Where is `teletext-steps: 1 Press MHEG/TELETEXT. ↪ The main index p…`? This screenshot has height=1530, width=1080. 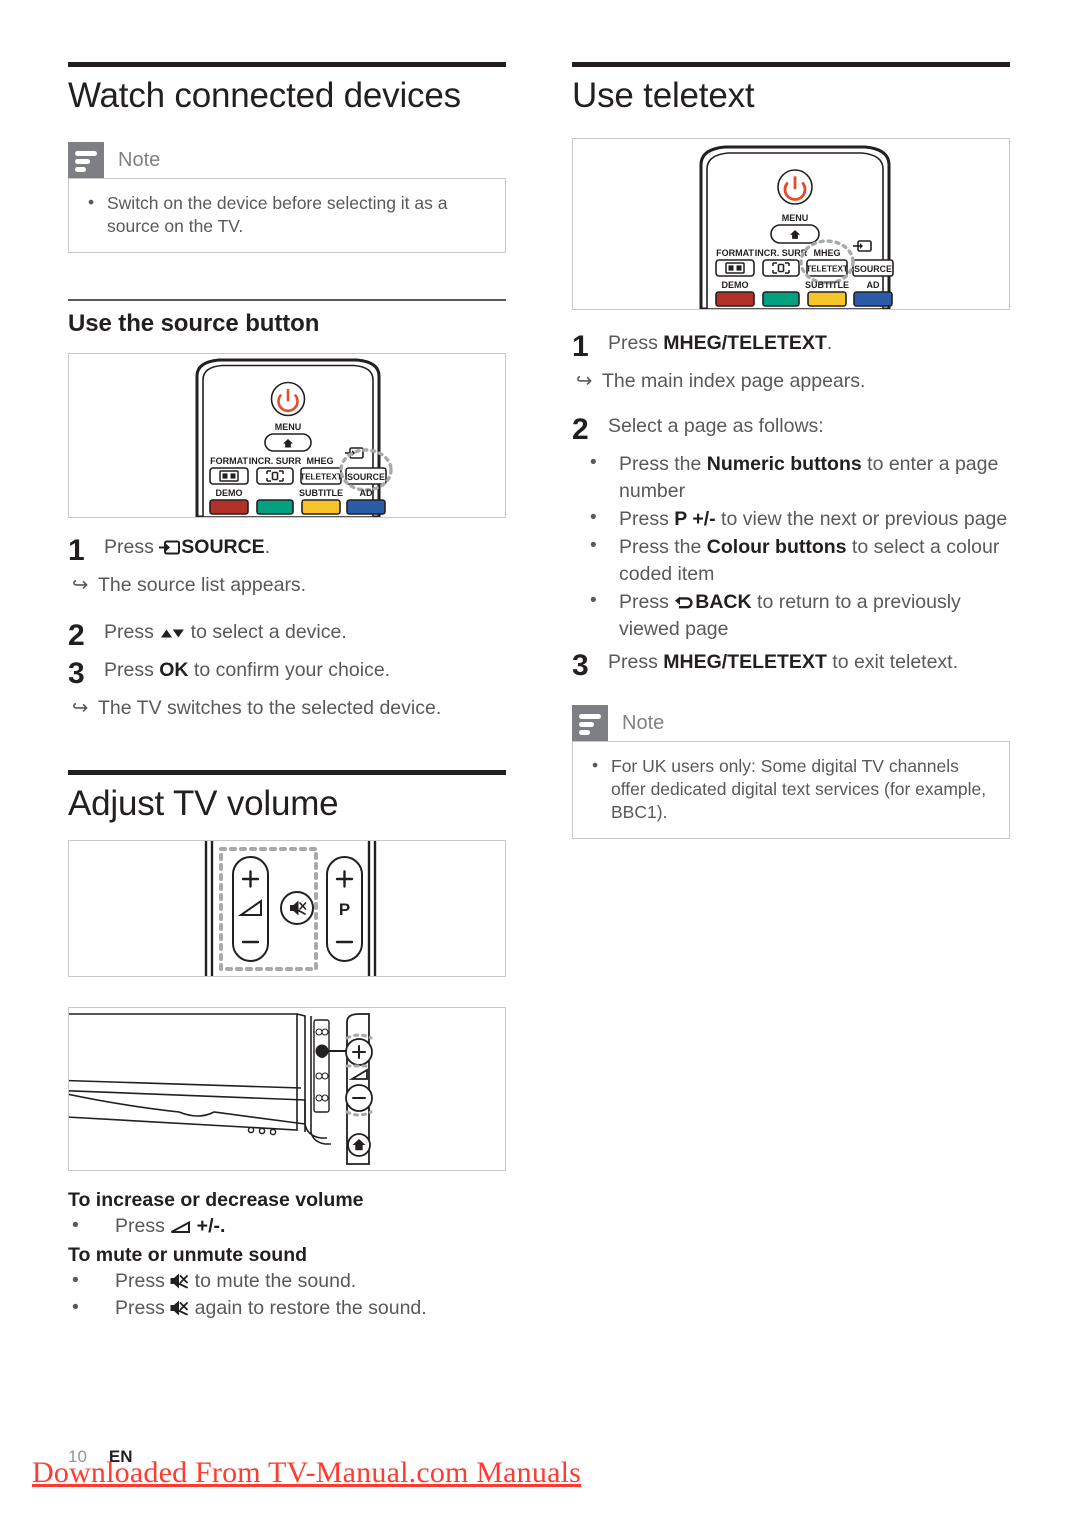
teletext-steps: 1 Press MHEG/TELETEXT. ↪ The main index p… is located at coordinates (791, 505).